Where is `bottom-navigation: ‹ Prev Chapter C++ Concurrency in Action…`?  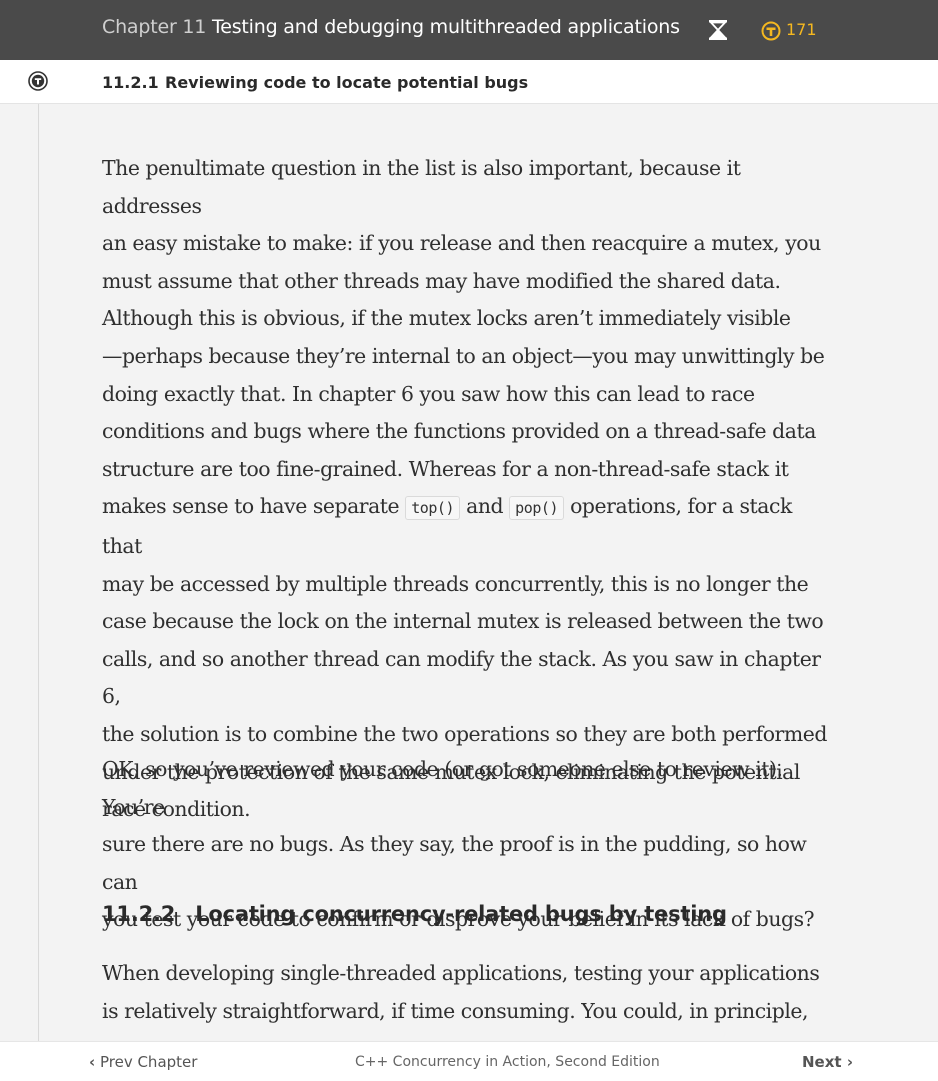
bottom-navigation: ‹ Prev Chapter C++ Concurrency in Action… is located at coordinates (469, 1061).